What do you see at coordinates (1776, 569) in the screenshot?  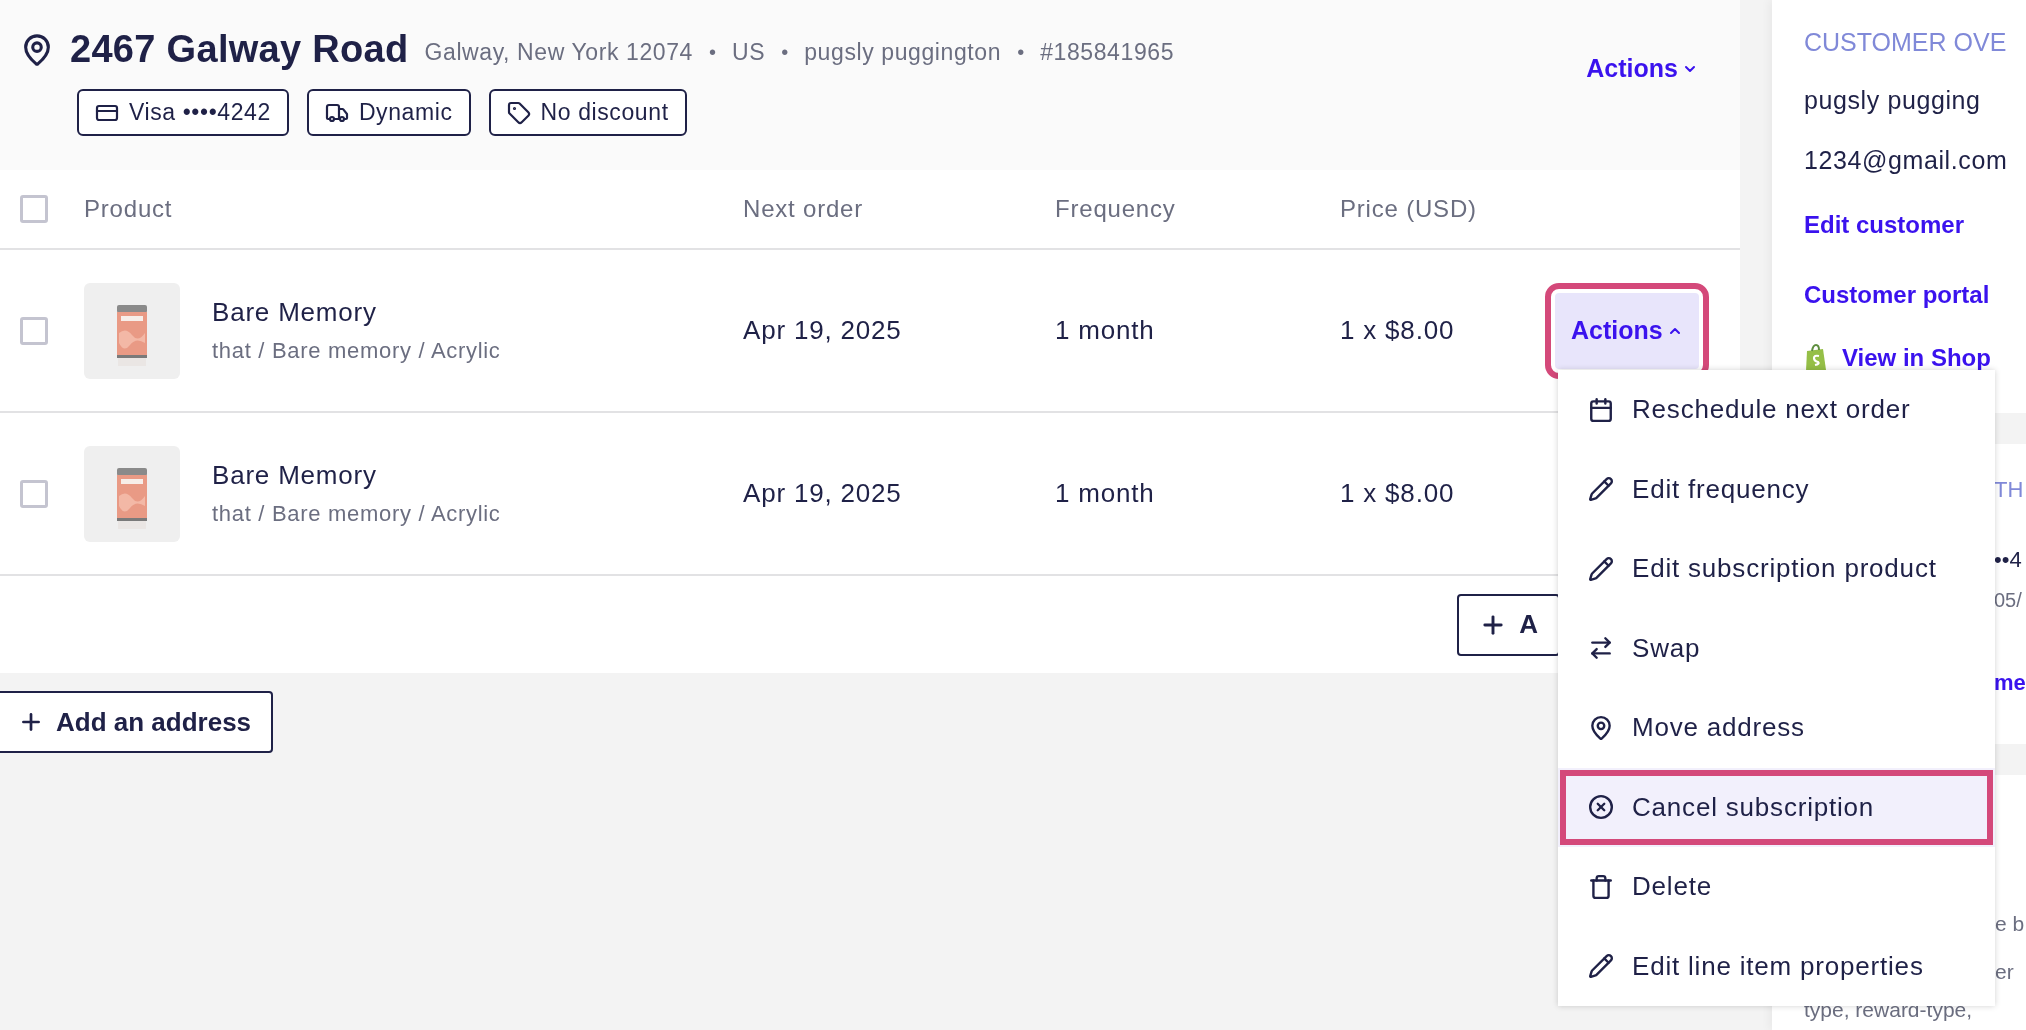 I see `menu-item: Edit subscription product` at bounding box center [1776, 569].